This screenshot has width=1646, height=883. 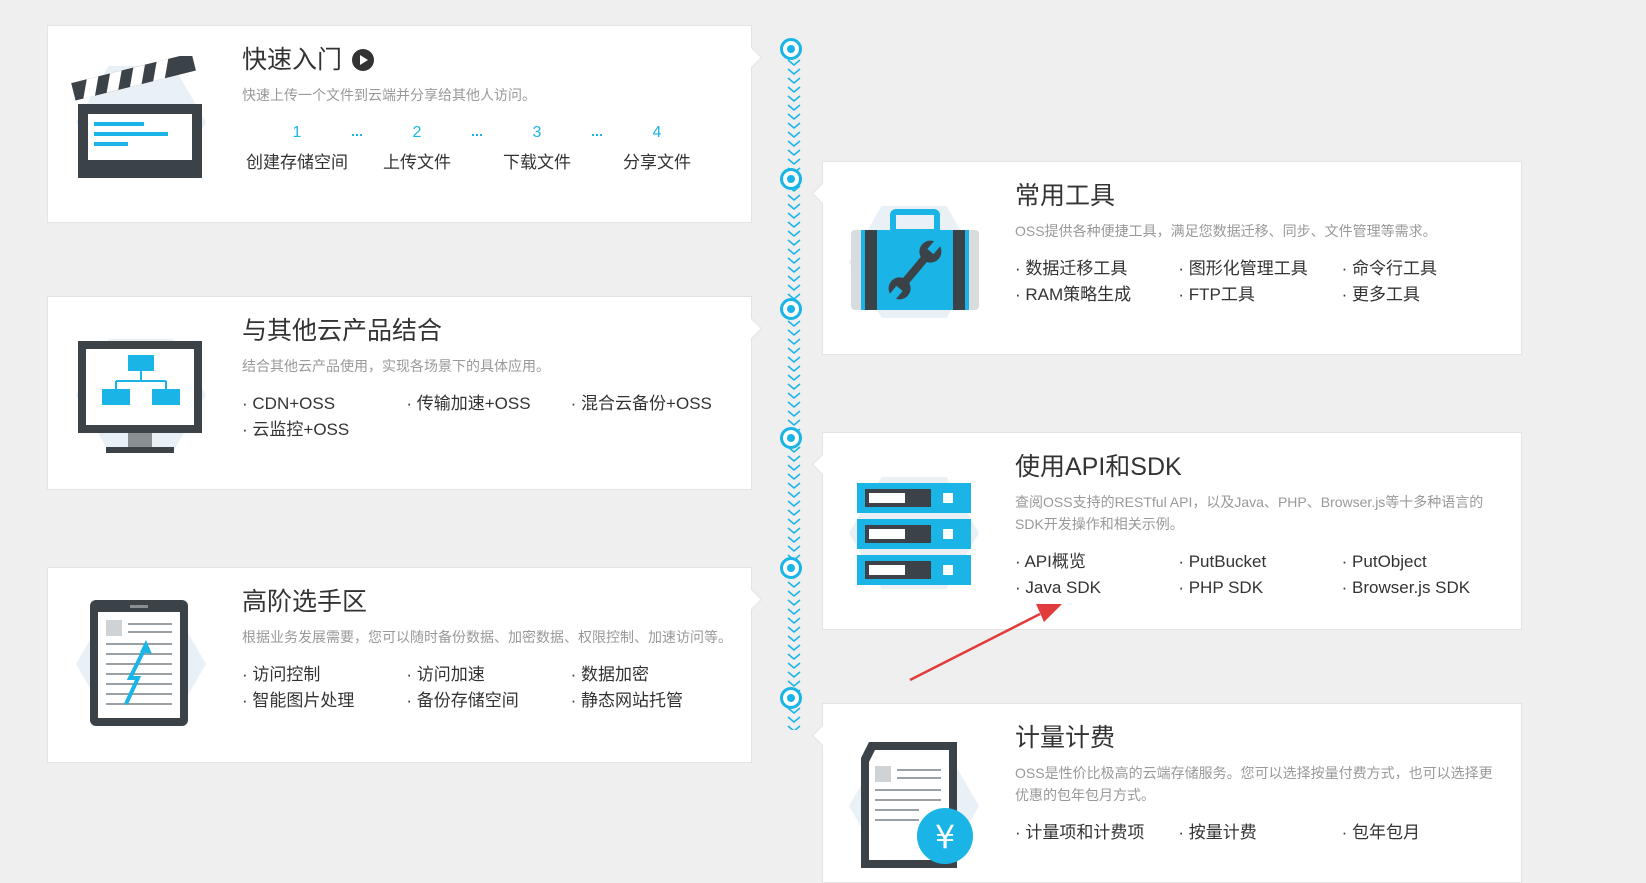 I want to click on step-upload: 2 上传文件, so click(x=417, y=148).